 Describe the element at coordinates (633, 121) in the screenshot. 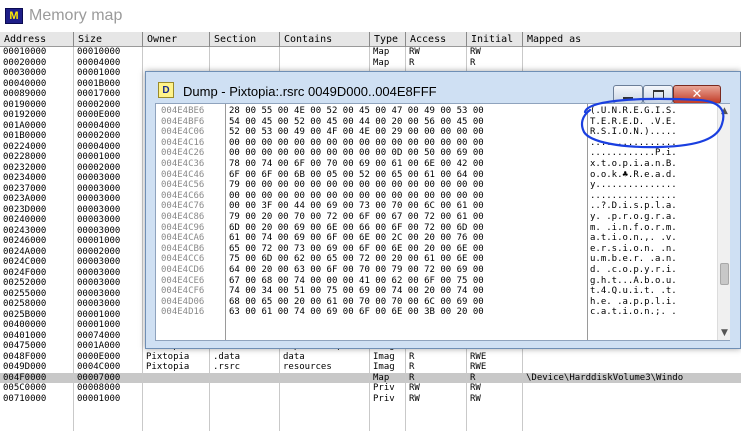

I see `dump-ascii: T.E.R.E.D. .V.E.` at that location.